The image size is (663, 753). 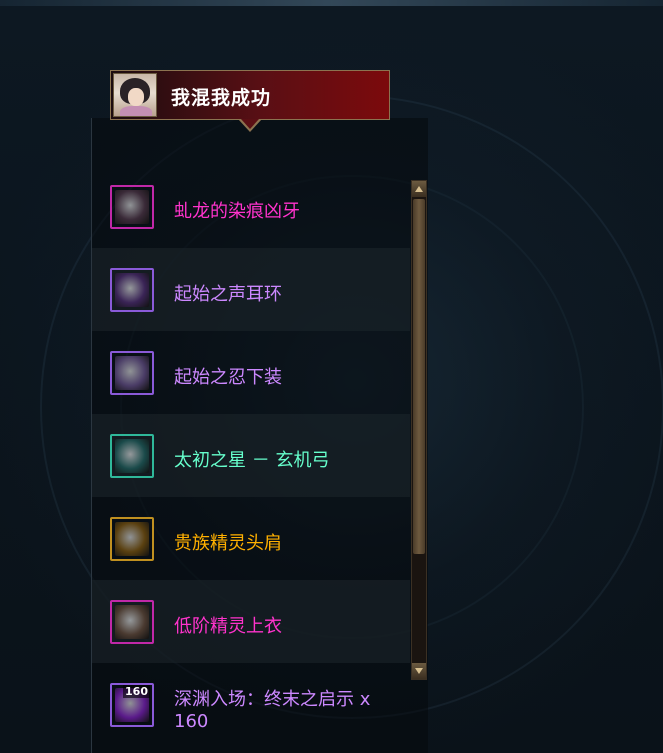 I want to click on player-header: 我混我成功, so click(x=250, y=95).